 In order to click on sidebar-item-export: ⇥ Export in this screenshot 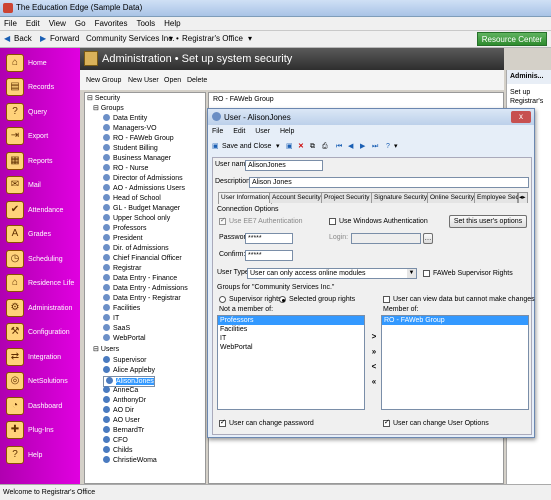, I will do `click(40, 137)`.